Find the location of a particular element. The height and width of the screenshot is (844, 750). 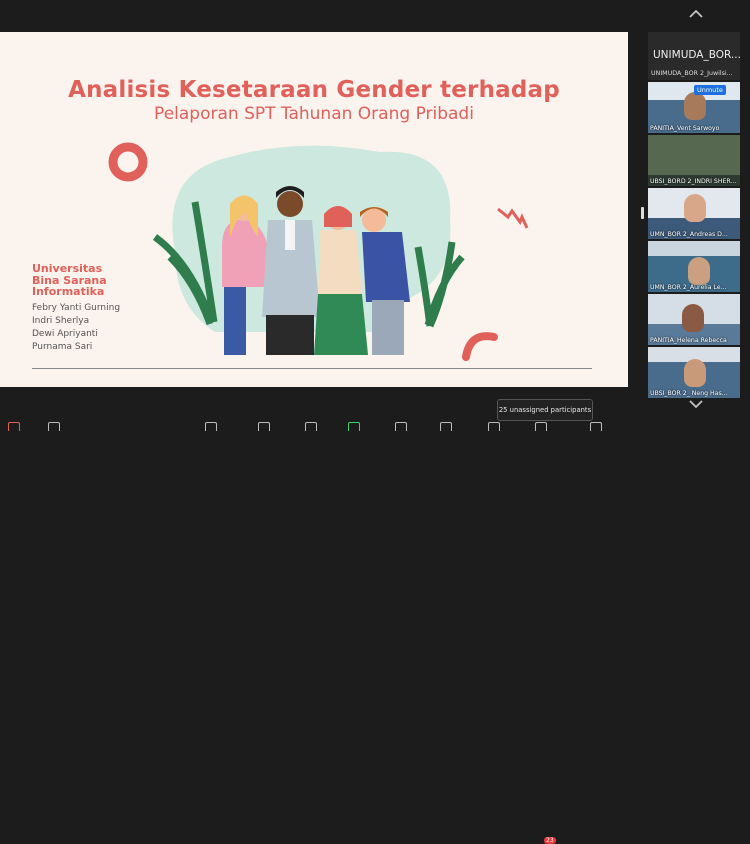

participant-tile: PANITIA_Helena Rebecca is located at coordinates (694, 319).